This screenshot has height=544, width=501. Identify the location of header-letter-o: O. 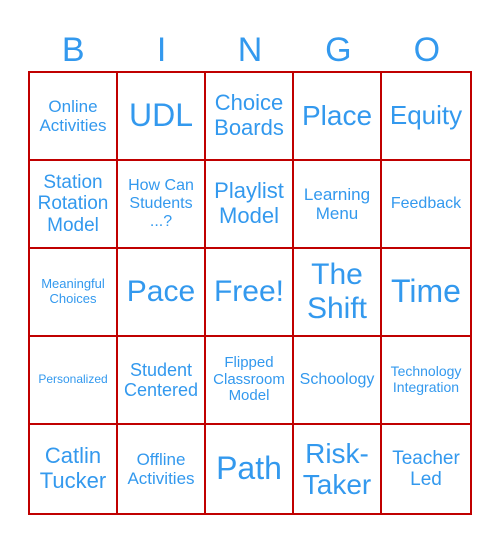
(427, 50).